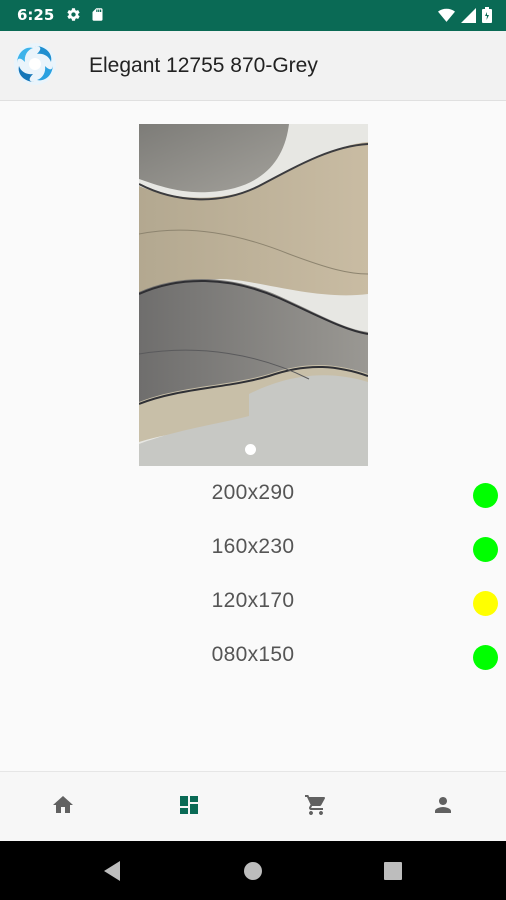 The image size is (506, 900). I want to click on home-circle-icon, so click(253, 871).